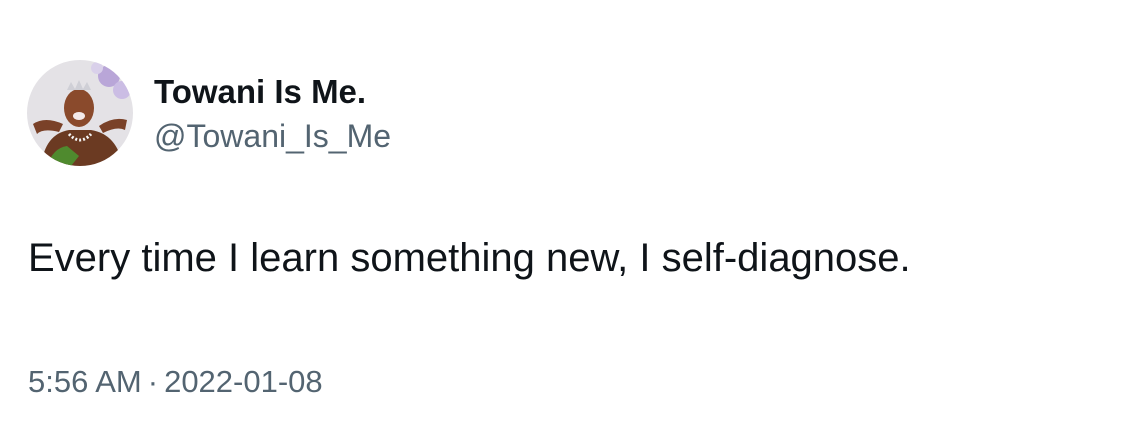  What do you see at coordinates (260, 92) in the screenshot?
I see `author-display-name: Towani Is Me.` at bounding box center [260, 92].